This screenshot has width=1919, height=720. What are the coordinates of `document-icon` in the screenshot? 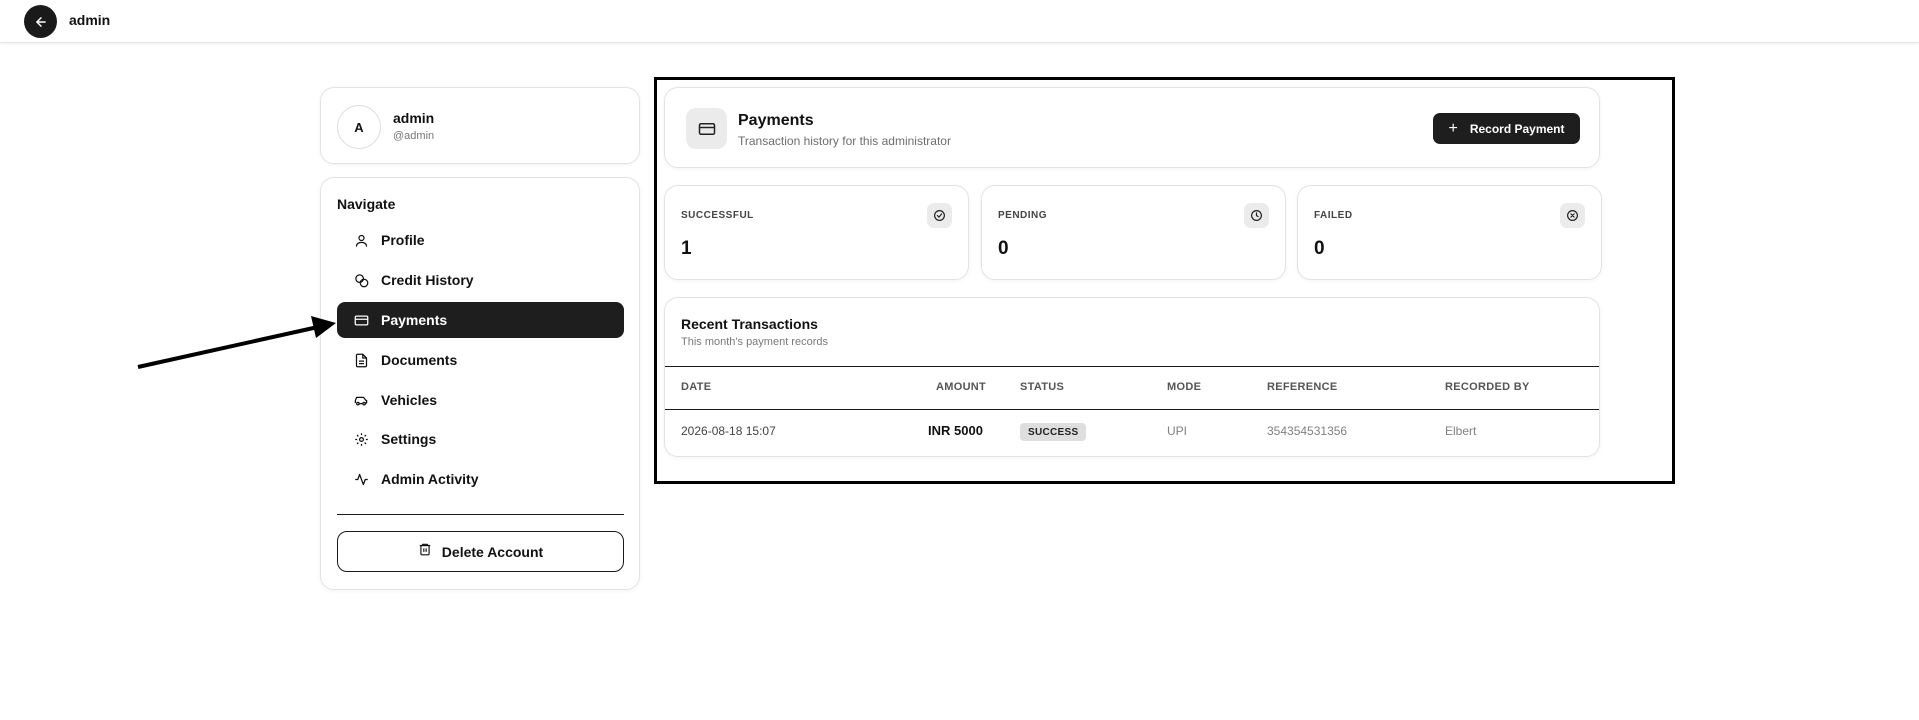 It's located at (361, 360).